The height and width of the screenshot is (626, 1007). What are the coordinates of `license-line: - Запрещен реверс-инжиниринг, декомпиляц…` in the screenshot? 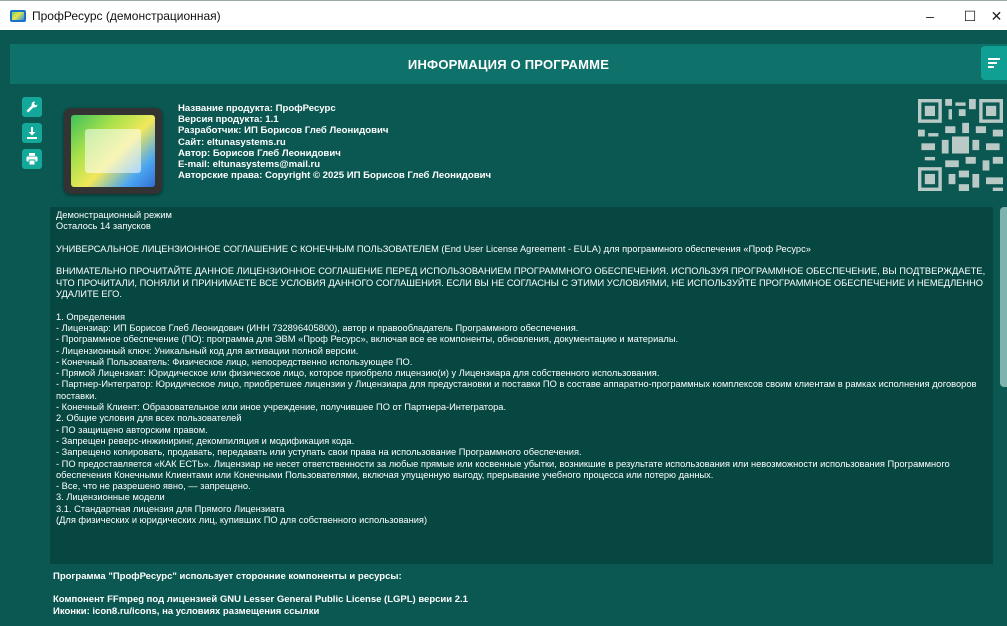 It's located at (205, 440).